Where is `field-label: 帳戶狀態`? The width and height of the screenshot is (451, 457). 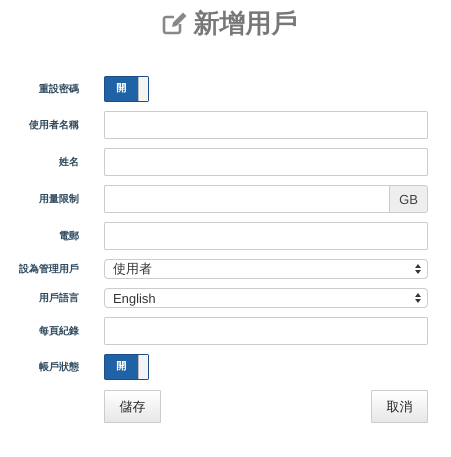
field-label: 帳戶狀態 is located at coordinates (58, 367).